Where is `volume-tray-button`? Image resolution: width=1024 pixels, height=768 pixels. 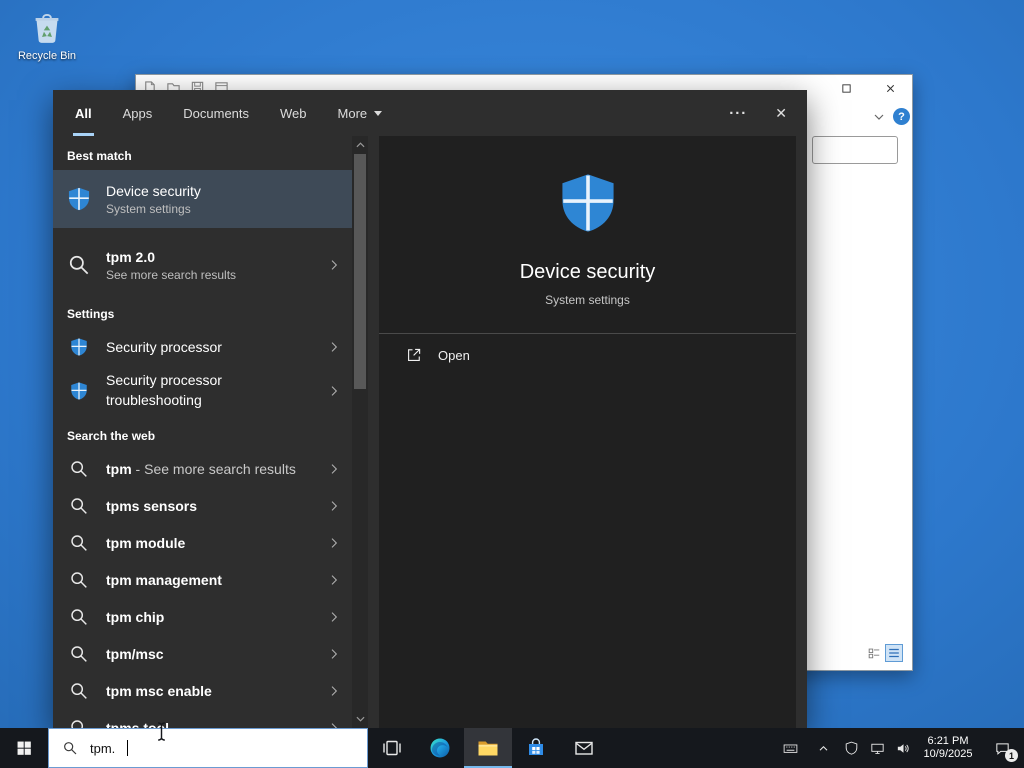
volume-tray-button is located at coordinates (903, 748).